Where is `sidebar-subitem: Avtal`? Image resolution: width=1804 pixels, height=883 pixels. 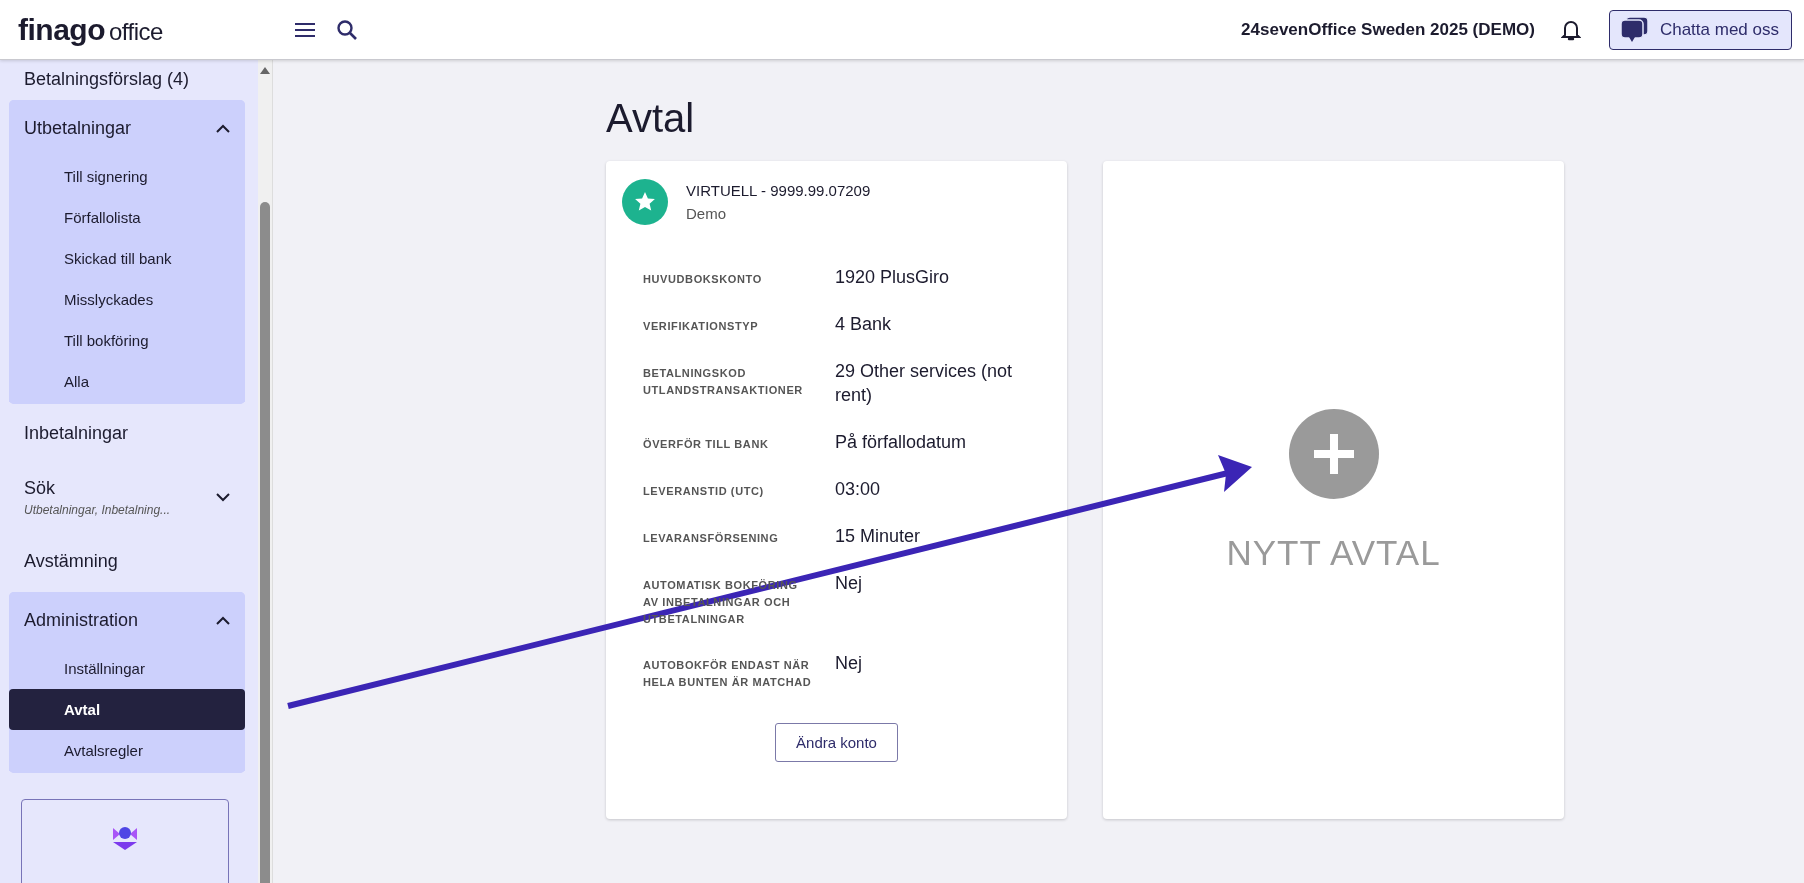 sidebar-subitem: Avtal is located at coordinates (127, 709).